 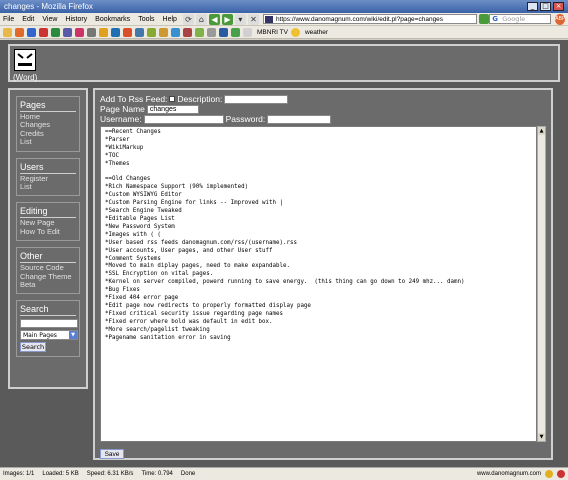 I want to click on site-logo, so click(x=25, y=60).